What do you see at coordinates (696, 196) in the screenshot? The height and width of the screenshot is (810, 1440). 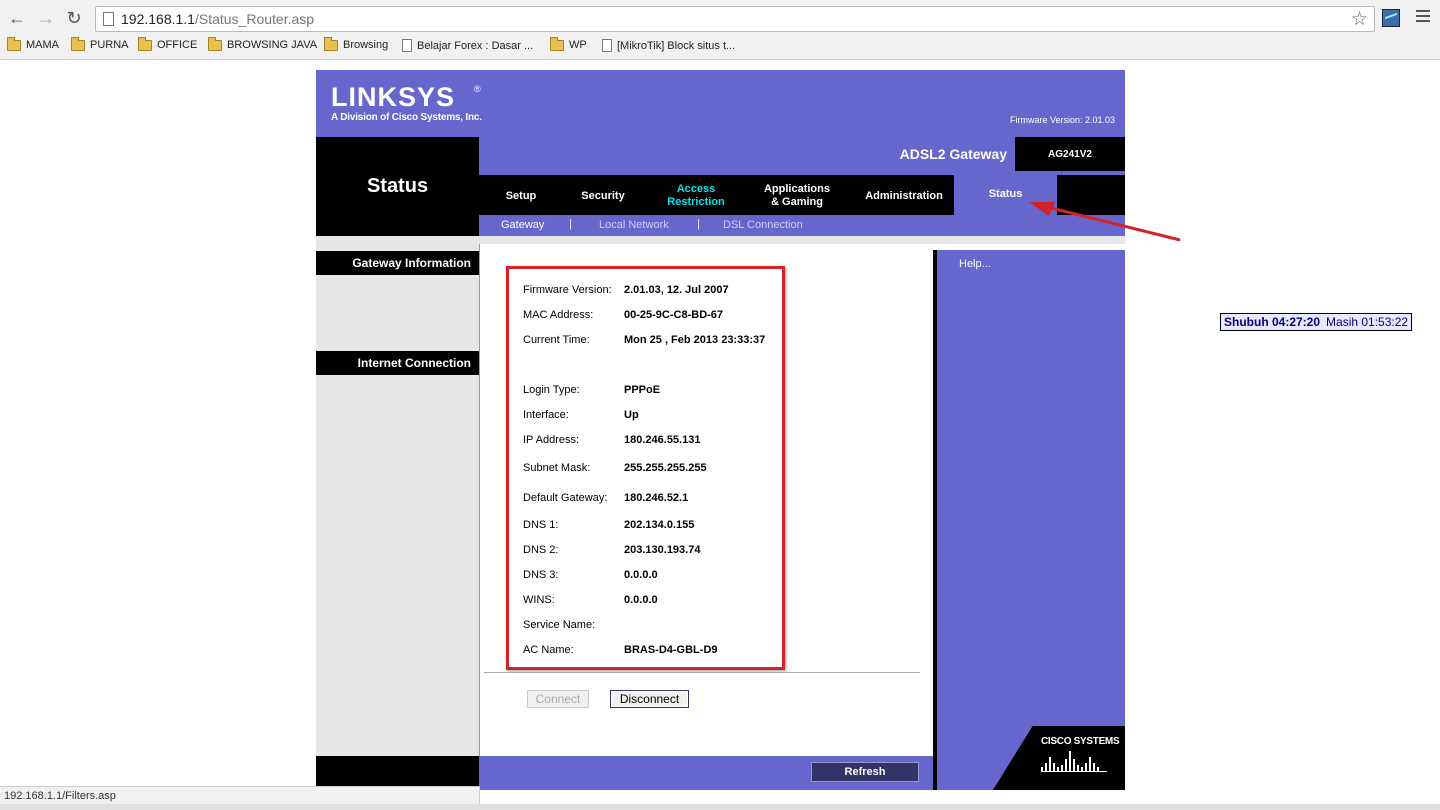 I see `tab-access-restriction: Access Restriction` at bounding box center [696, 196].